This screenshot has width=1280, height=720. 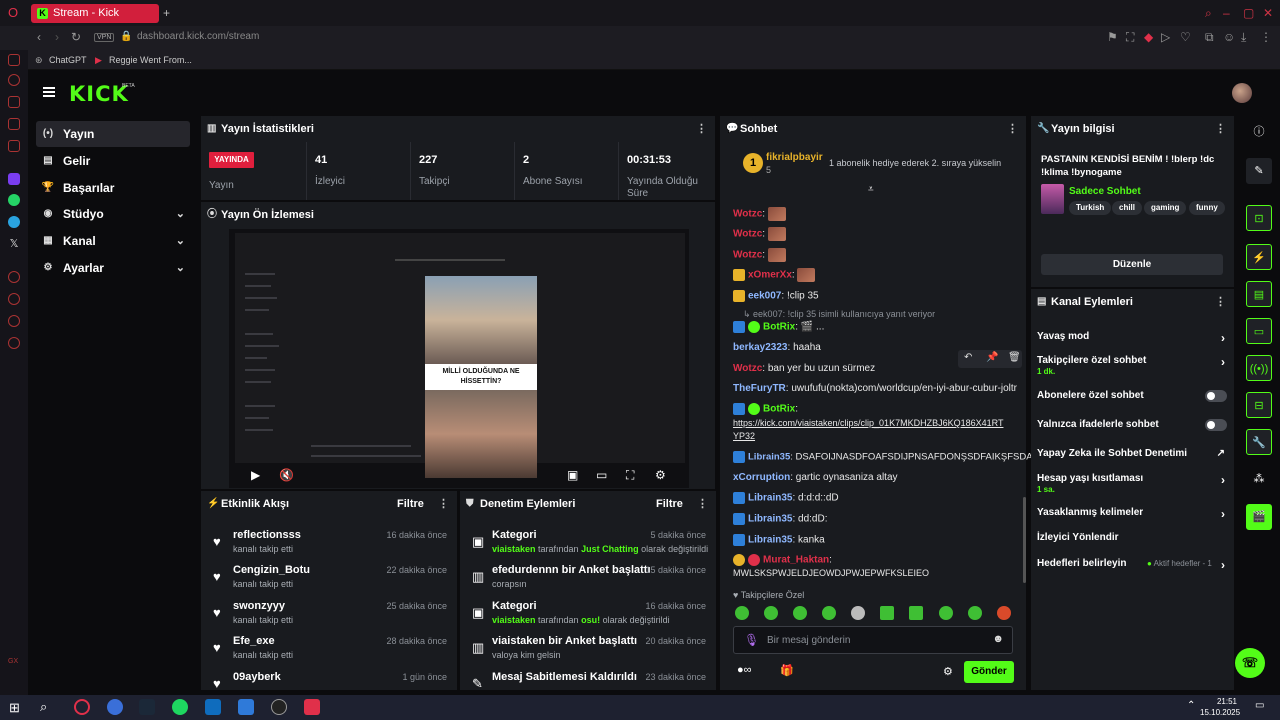 What do you see at coordinates (14, 222) in the screenshot?
I see `telegram-icon` at bounding box center [14, 222].